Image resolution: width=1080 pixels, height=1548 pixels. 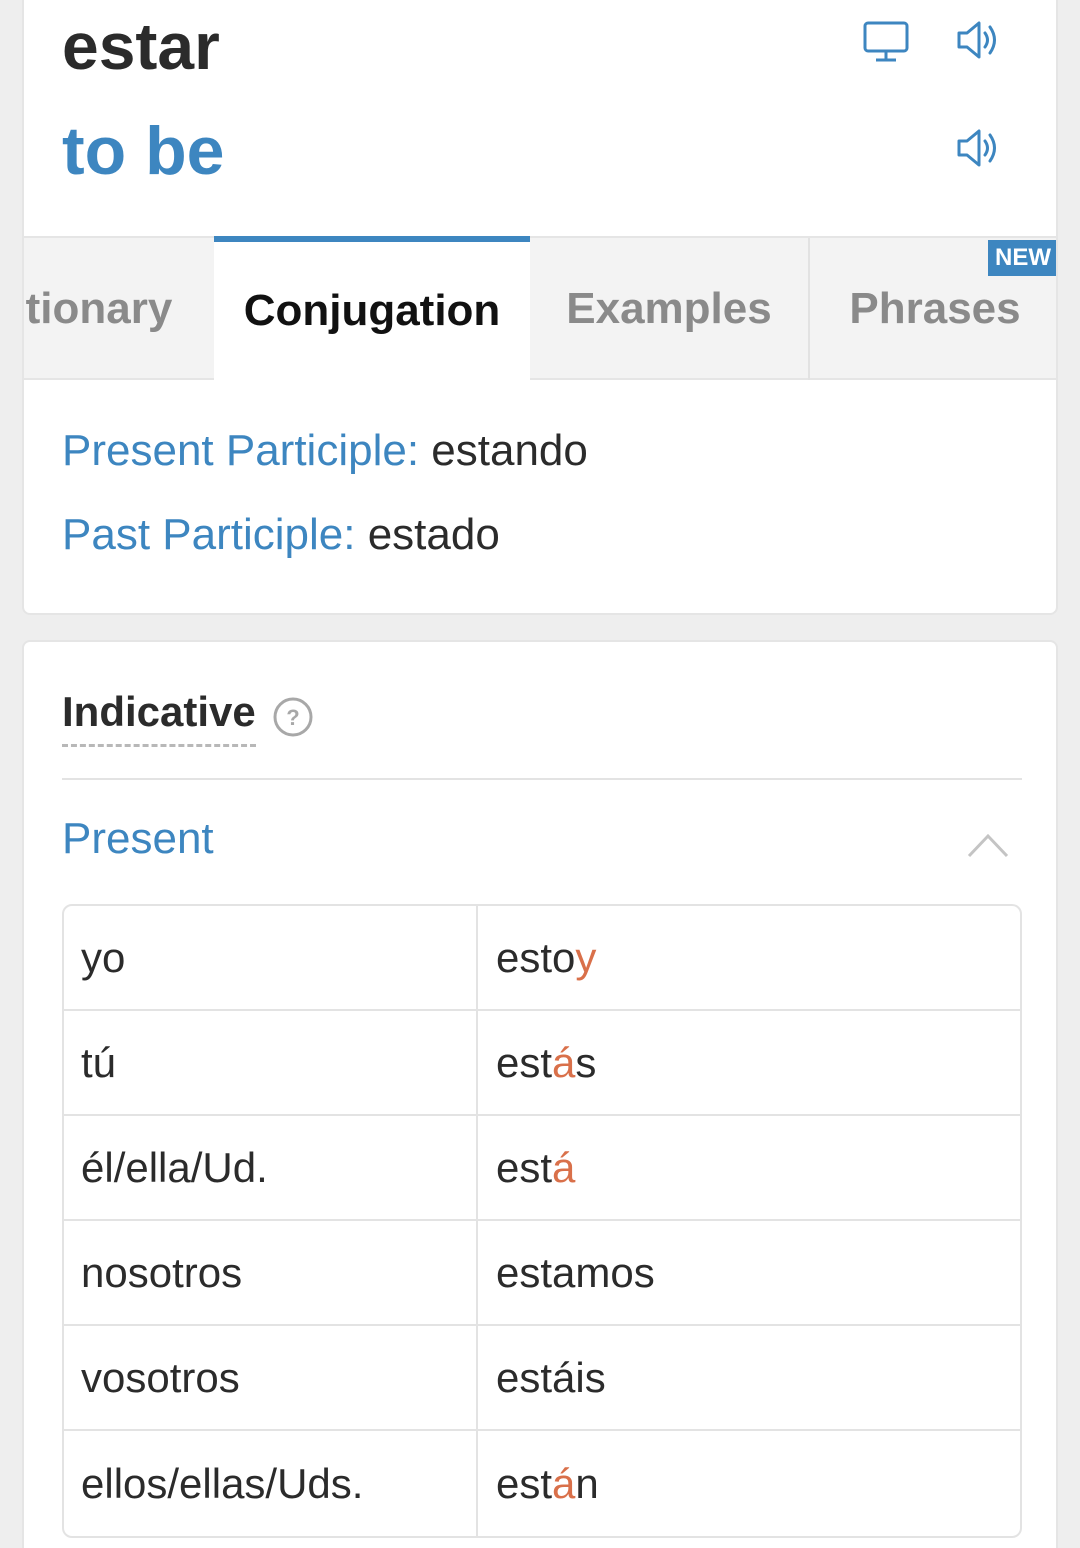 What do you see at coordinates (587, 1483) in the screenshot?
I see `form-rest: n` at bounding box center [587, 1483].